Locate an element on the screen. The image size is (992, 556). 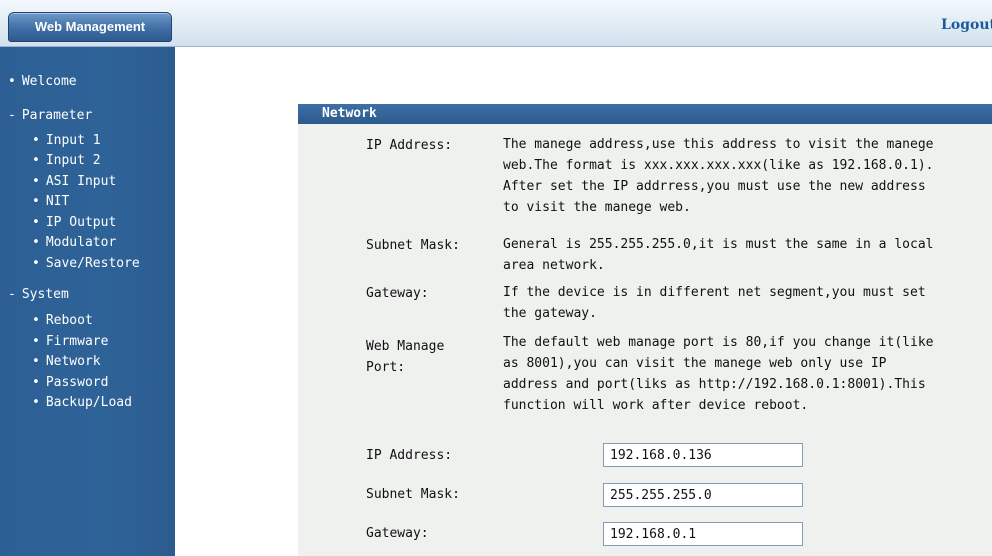
sidebar-item-password: • Password is located at coordinates (70, 382).